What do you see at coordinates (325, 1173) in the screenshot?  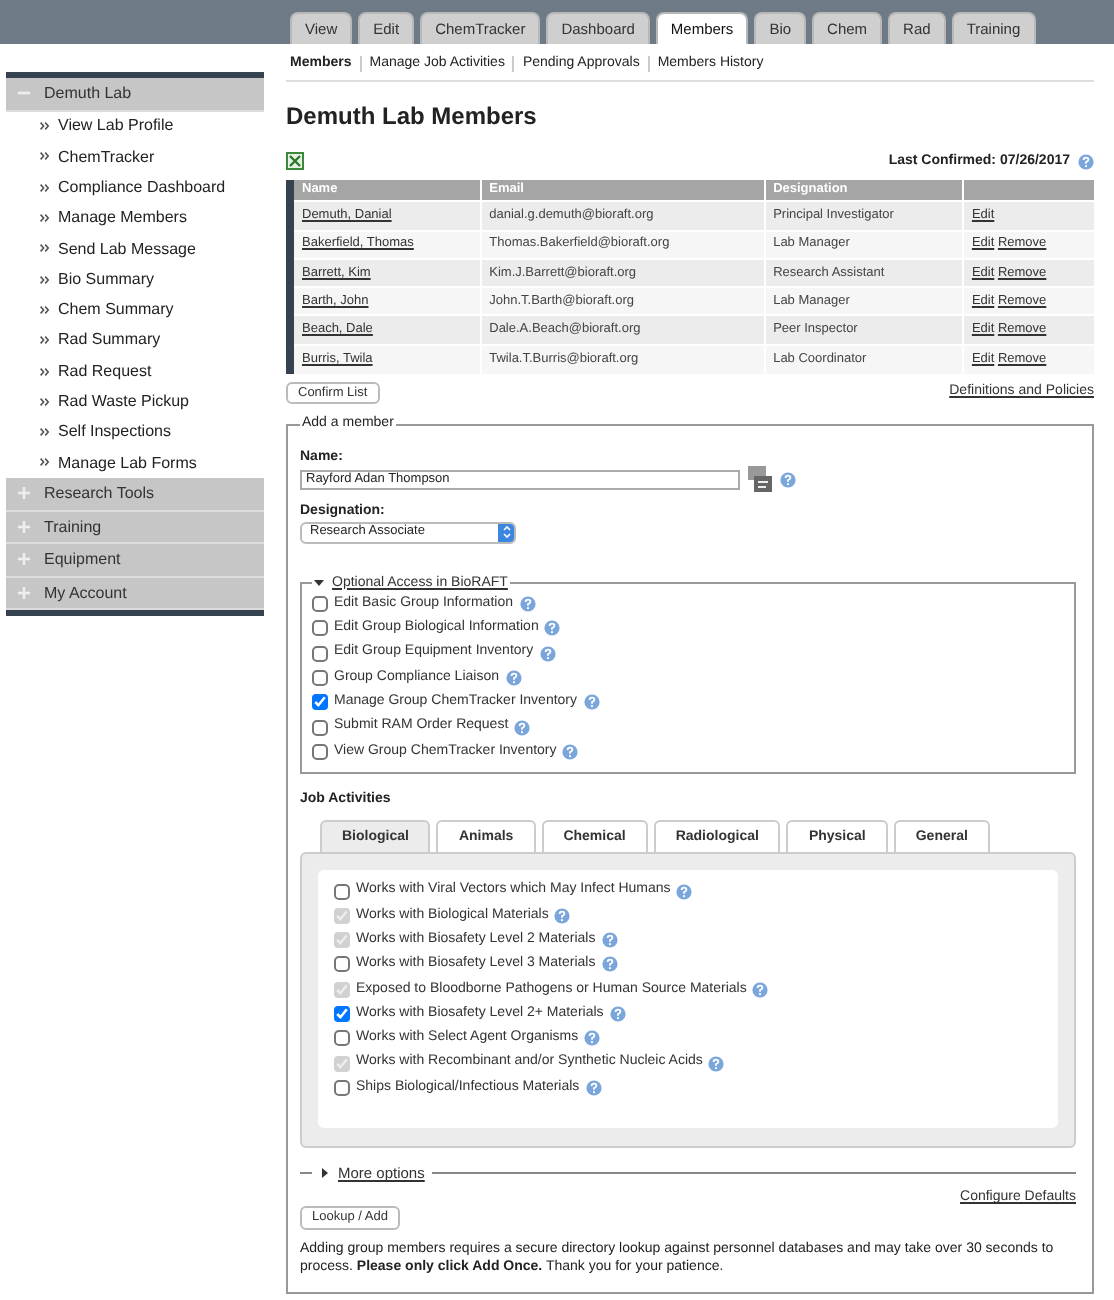 I see `triangle-right-icon` at bounding box center [325, 1173].